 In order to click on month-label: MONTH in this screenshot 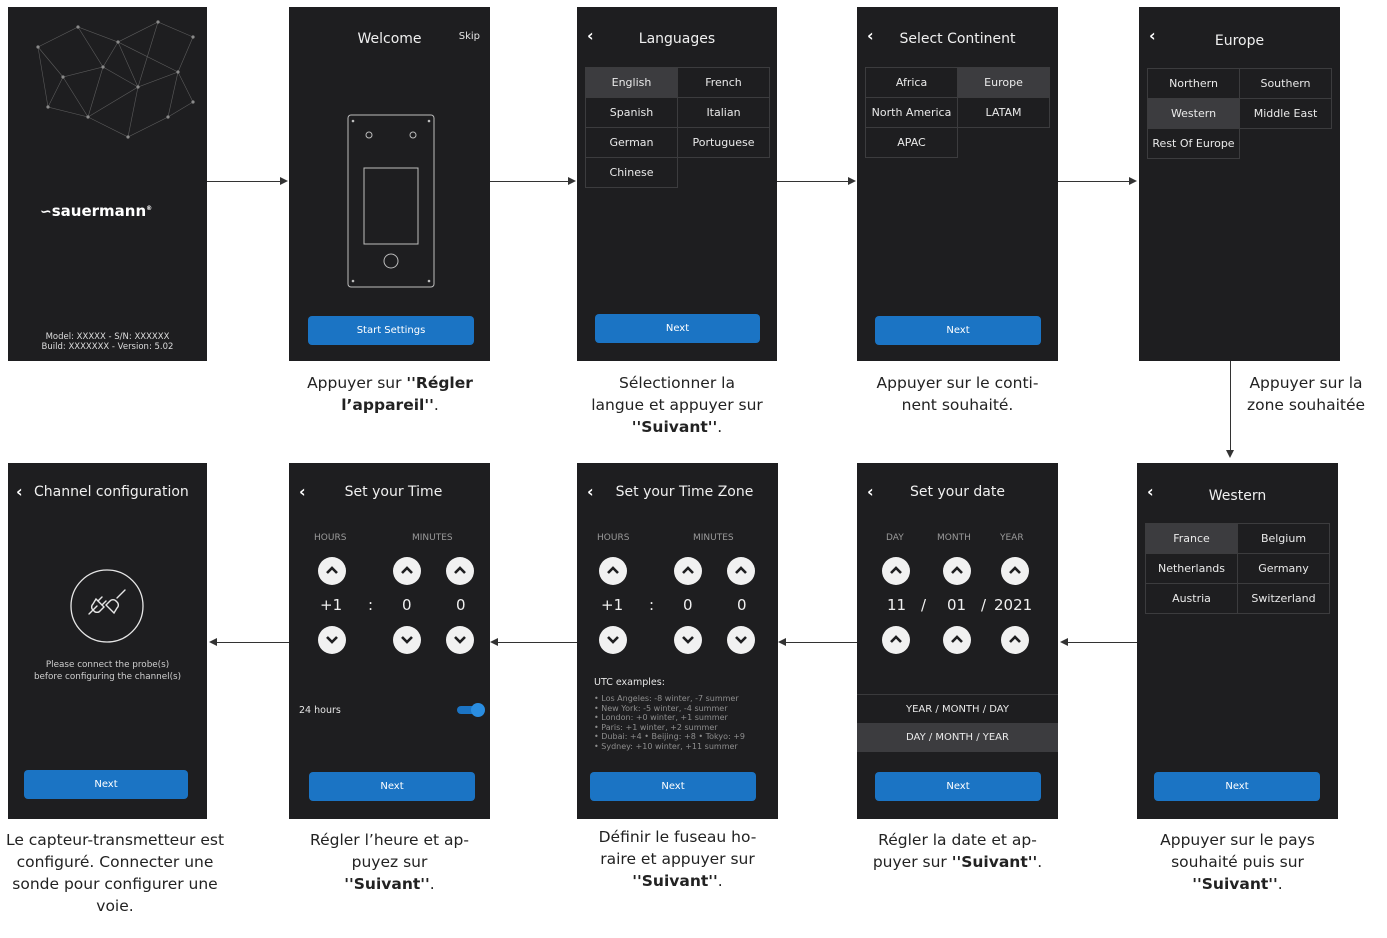, I will do `click(954, 538)`.